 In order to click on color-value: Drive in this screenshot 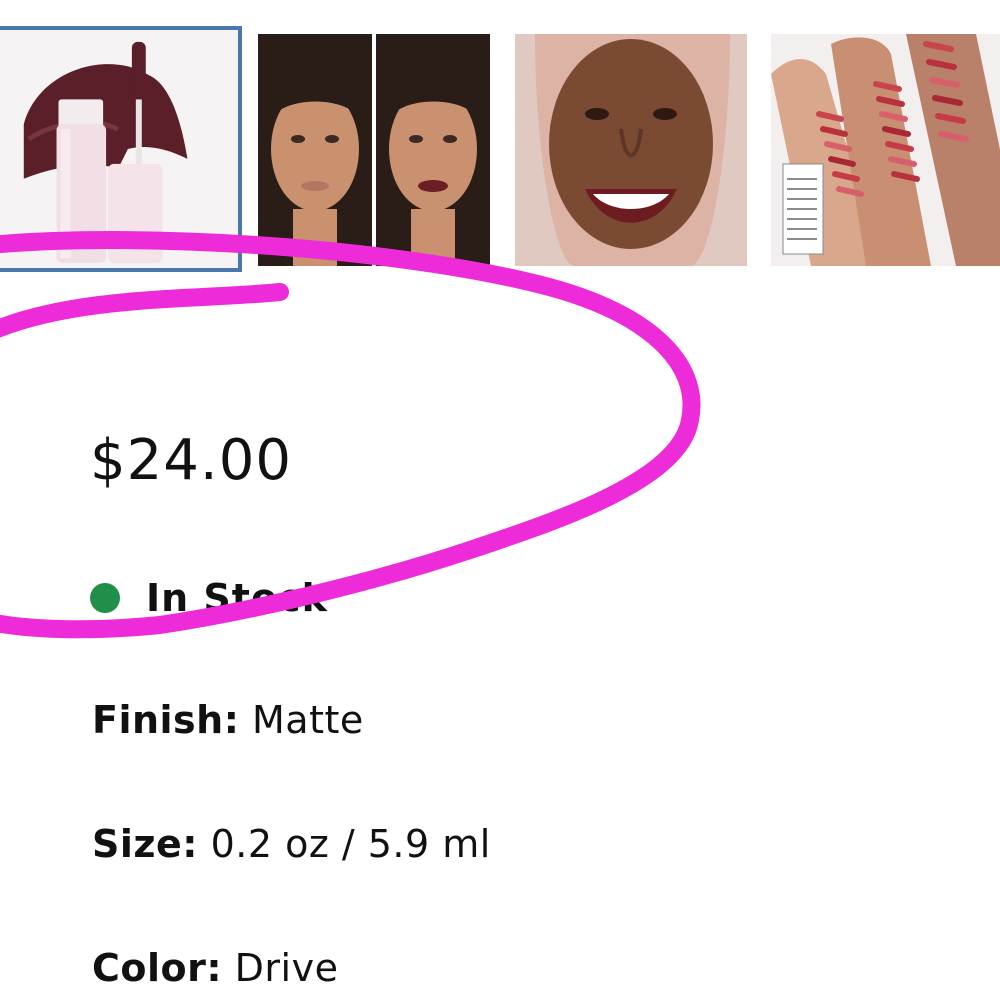, I will do `click(280, 968)`.